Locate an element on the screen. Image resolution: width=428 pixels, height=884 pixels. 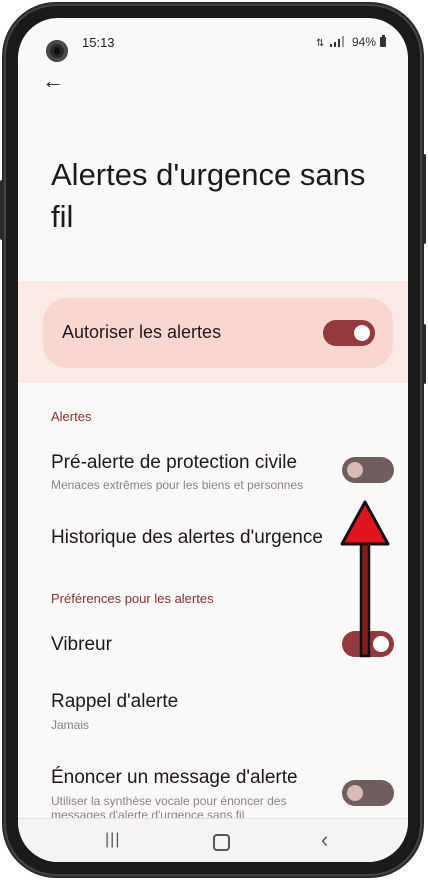
back-arrow-icon: ← is located at coordinates (53, 81).